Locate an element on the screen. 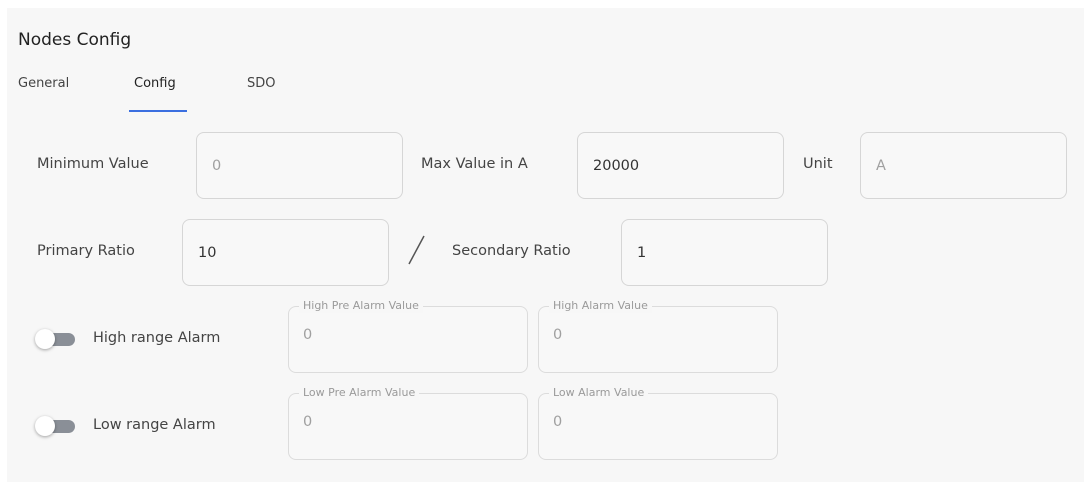 The image size is (1091, 485). low-range-alarm-toggle is located at coordinates (57, 426).